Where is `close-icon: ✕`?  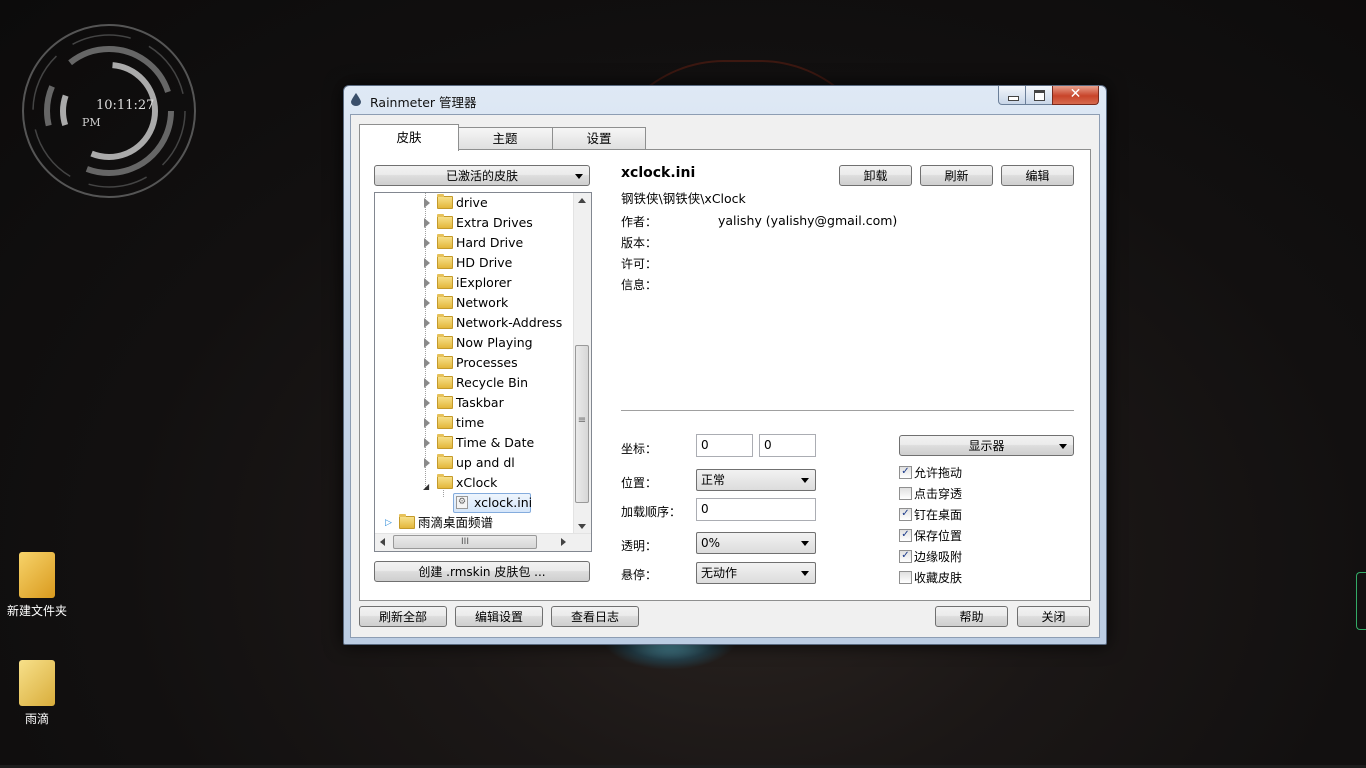 close-icon: ✕ is located at coordinates (1075, 94).